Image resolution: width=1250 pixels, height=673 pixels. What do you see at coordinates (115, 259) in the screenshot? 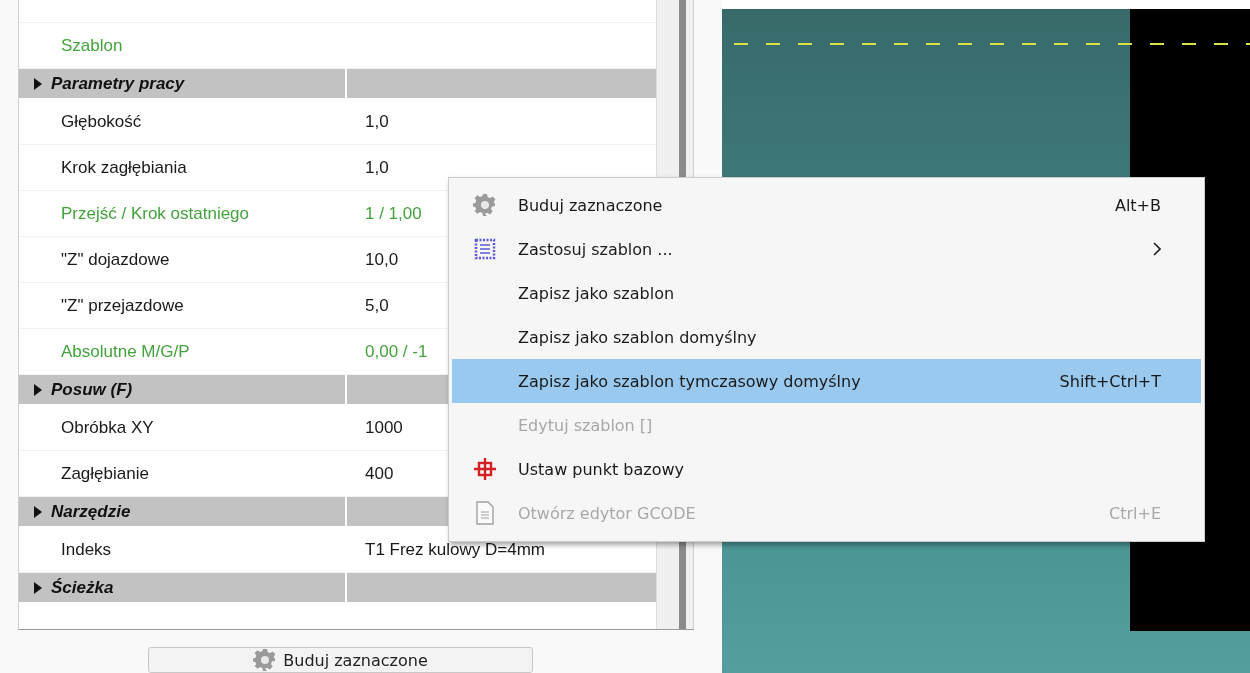
I see `property-name: "Z" dojazdowe` at bounding box center [115, 259].